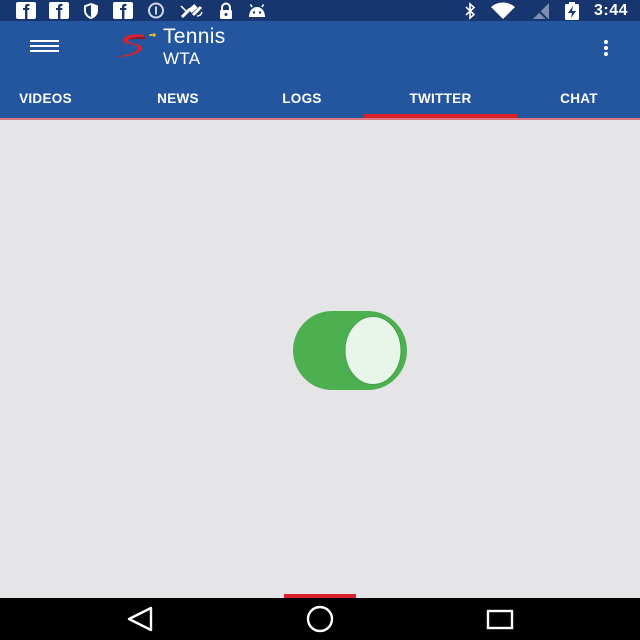 Image resolution: width=640 pixels, height=640 pixels. What do you see at coordinates (610, 10) in the screenshot?
I see `status-time: 3:44` at bounding box center [610, 10].